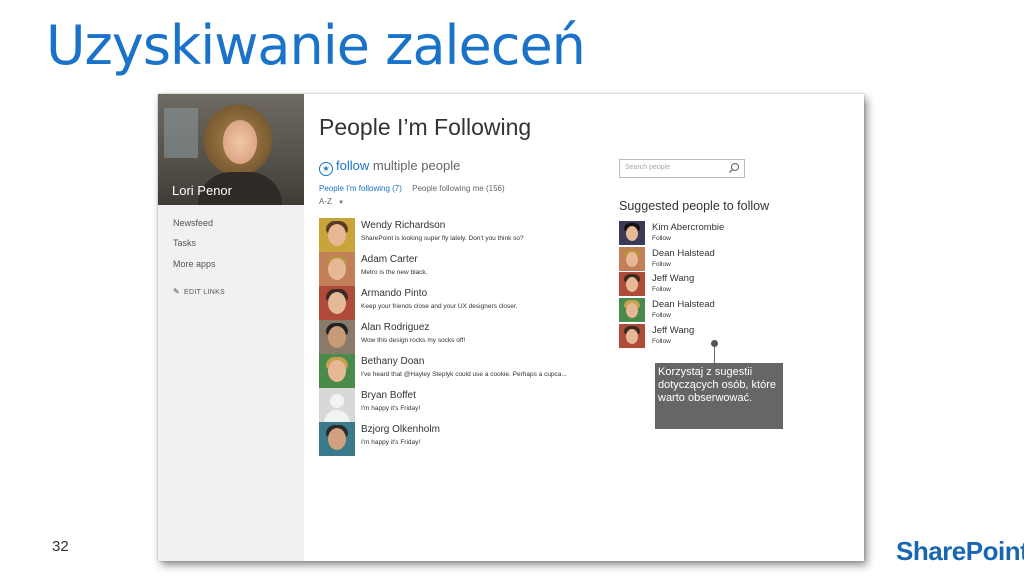  Describe the element at coordinates (734, 168) in the screenshot. I see `search-icon` at that location.